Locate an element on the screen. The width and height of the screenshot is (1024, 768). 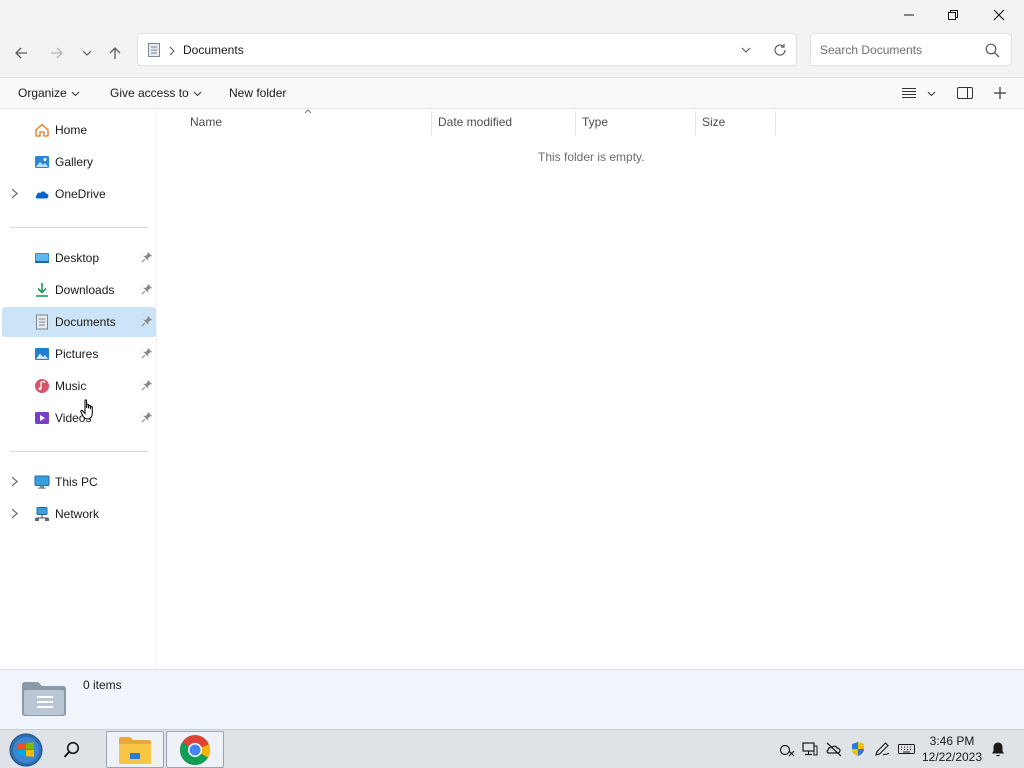
clock: 3:46 PM 12/22/2023 is located at coordinates (952, 749).